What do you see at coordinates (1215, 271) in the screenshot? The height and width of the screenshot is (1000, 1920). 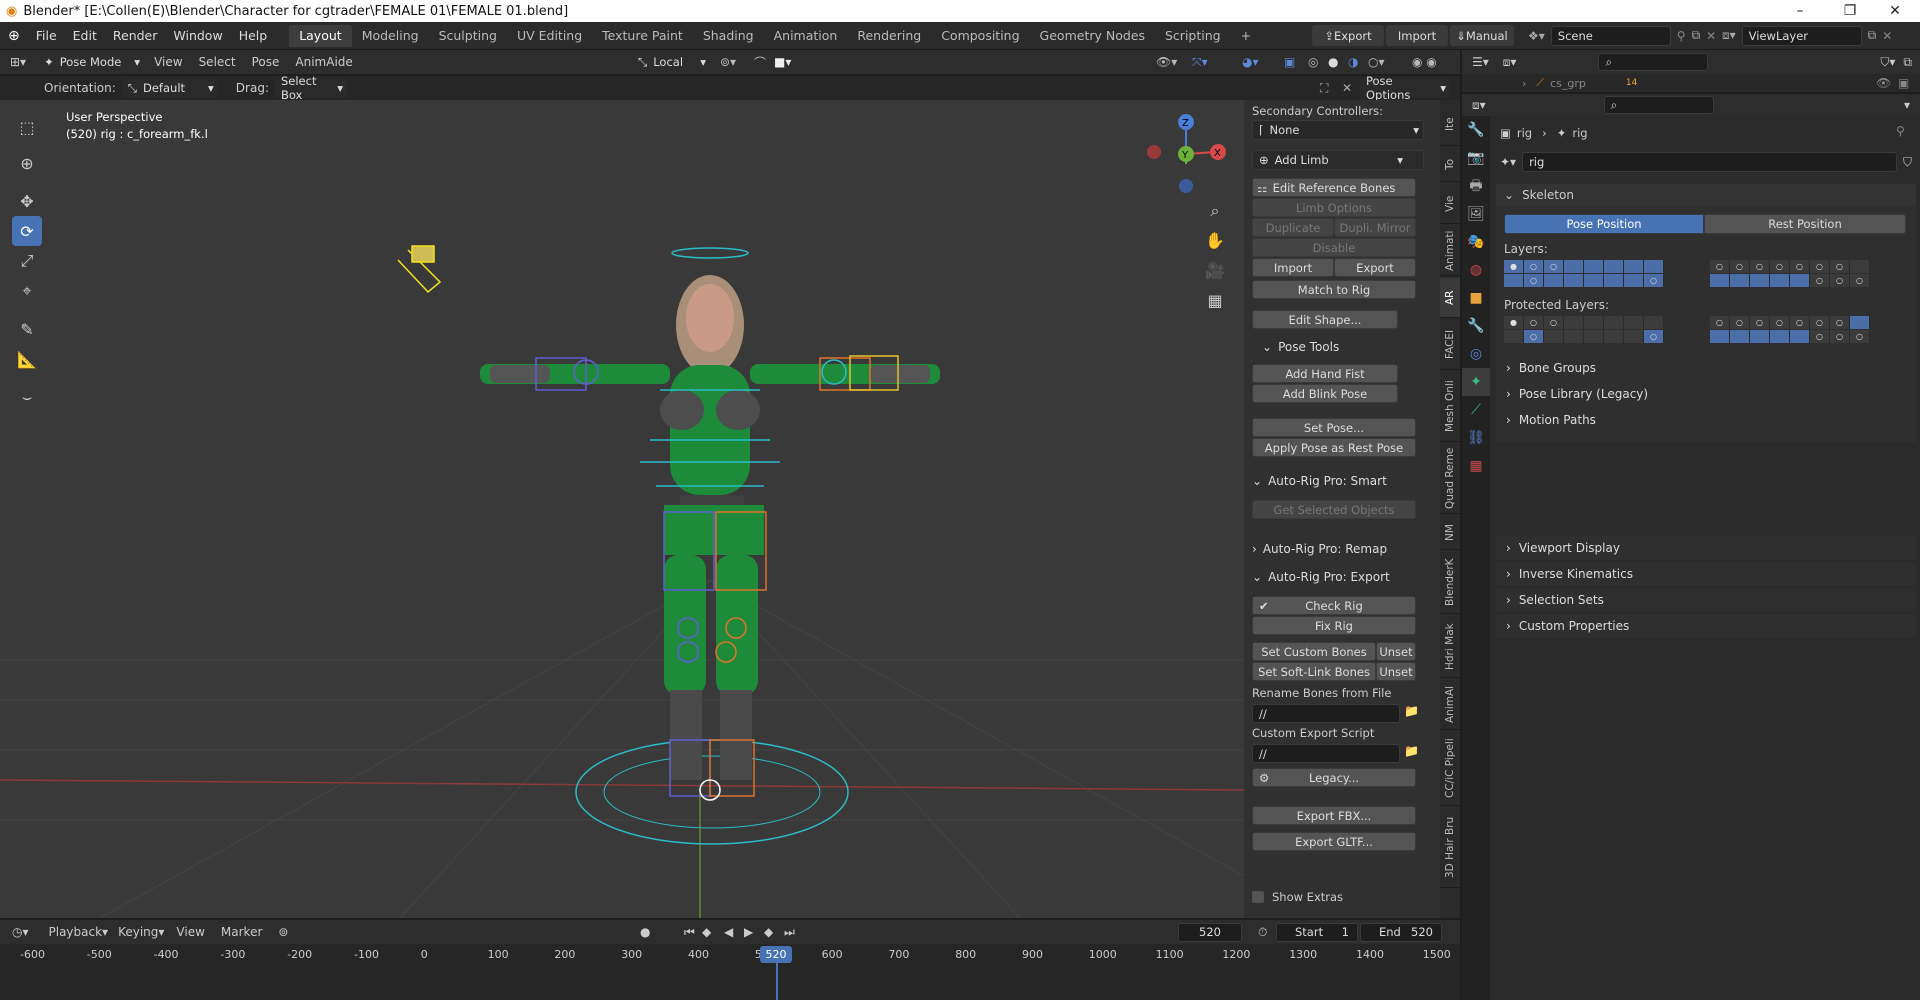 I see `camera-icon: 🎥` at bounding box center [1215, 271].